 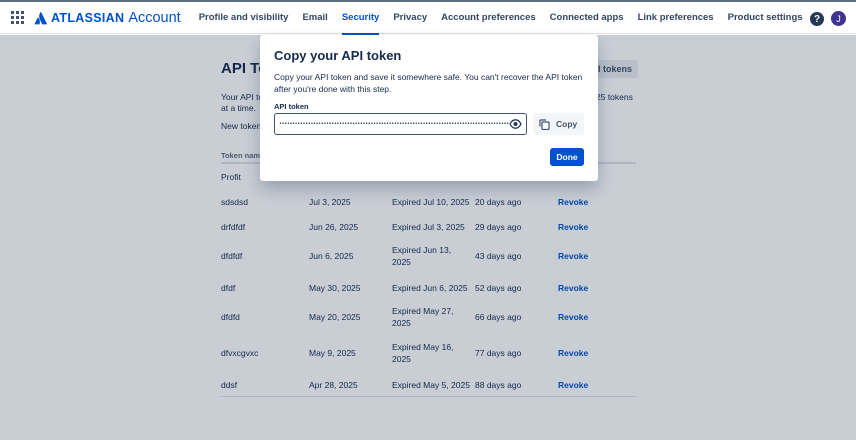 I want to click on help-icon: ?, so click(x=817, y=19).